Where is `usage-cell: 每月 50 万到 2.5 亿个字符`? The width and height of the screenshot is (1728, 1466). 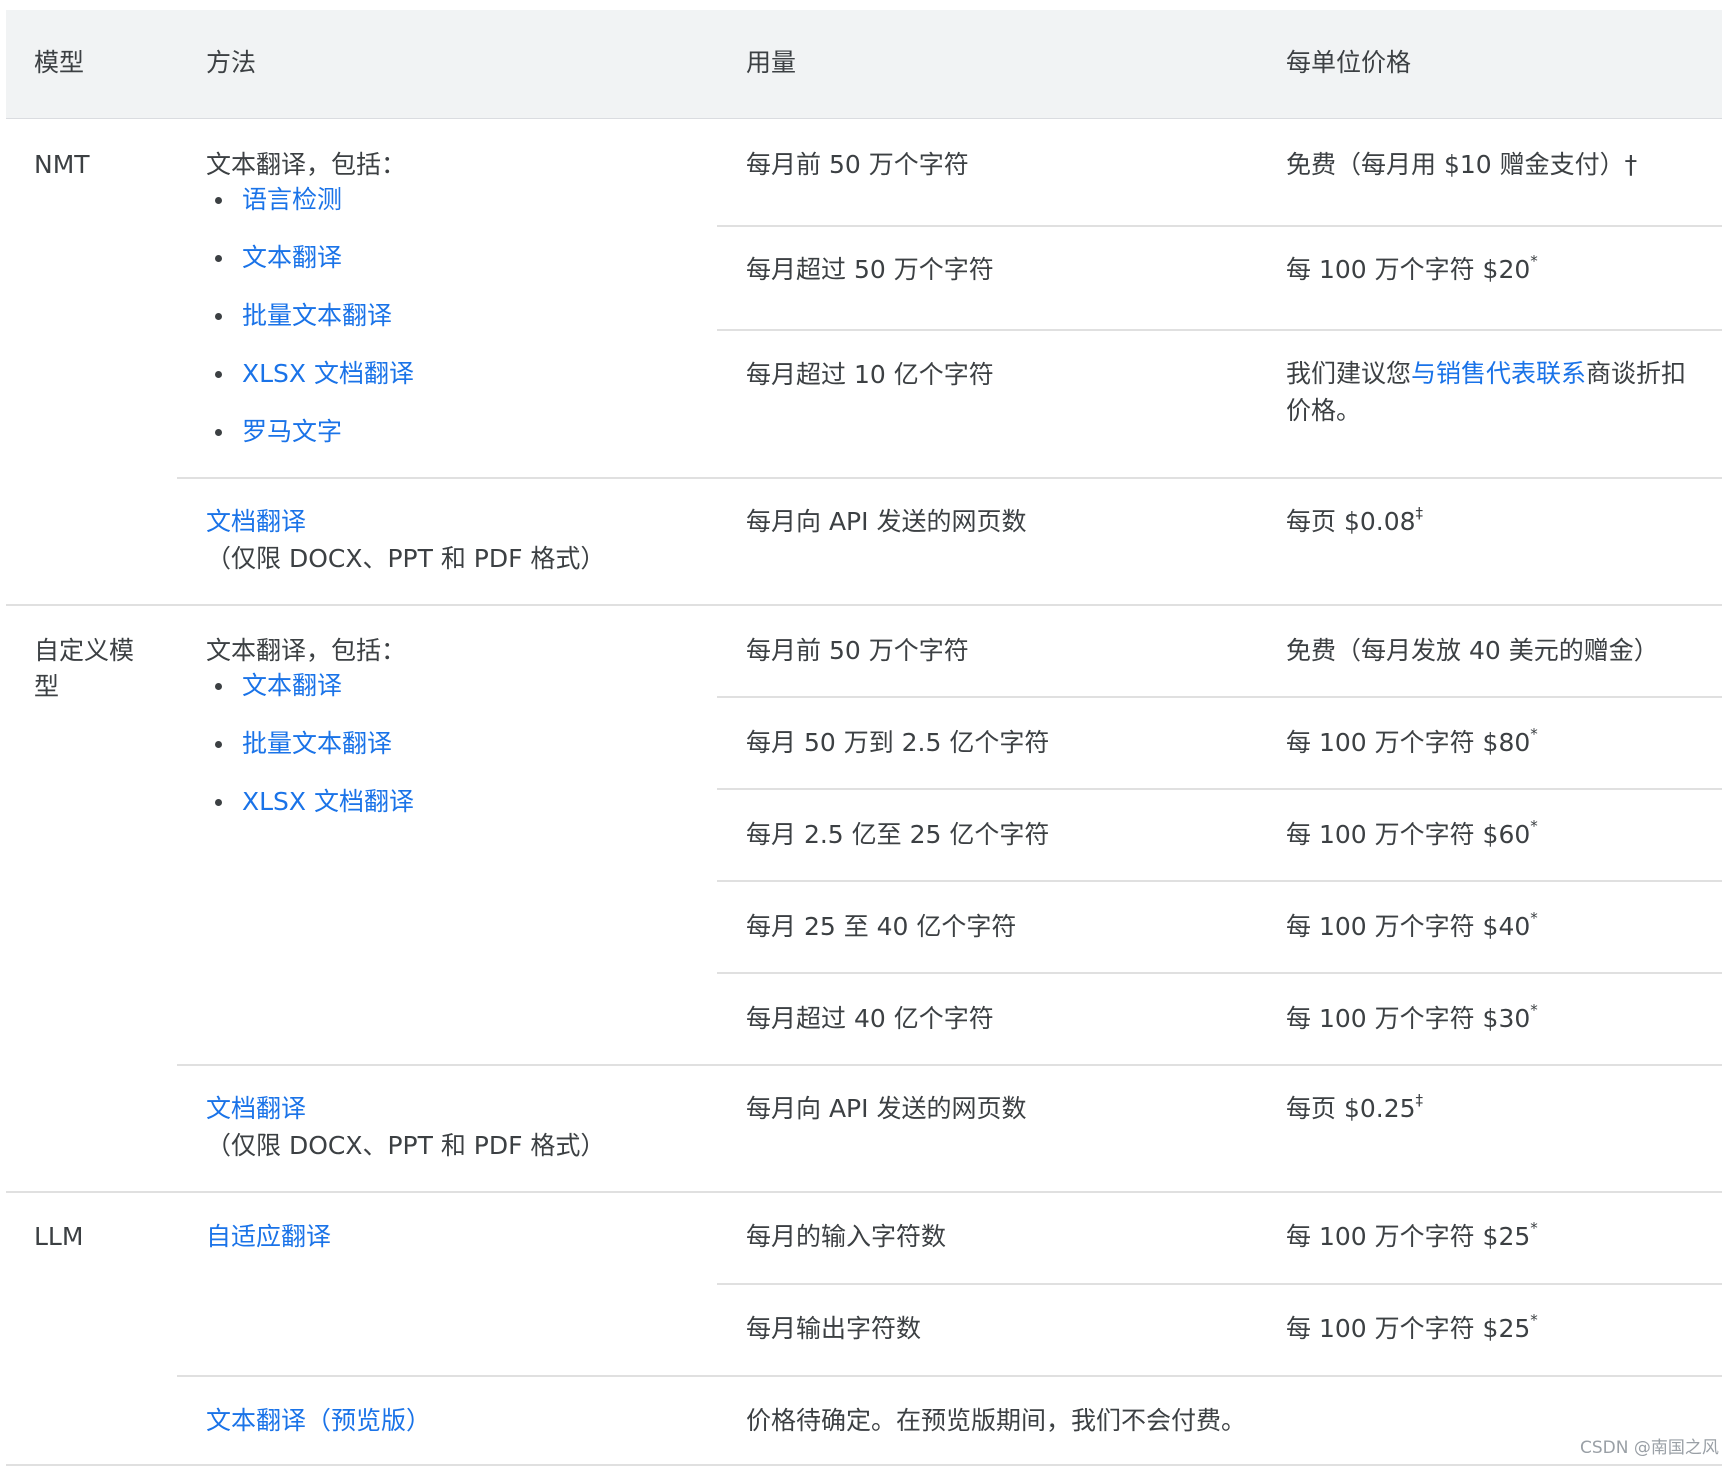 usage-cell: 每月 50 万到 2.5 亿个字符 is located at coordinates (898, 742).